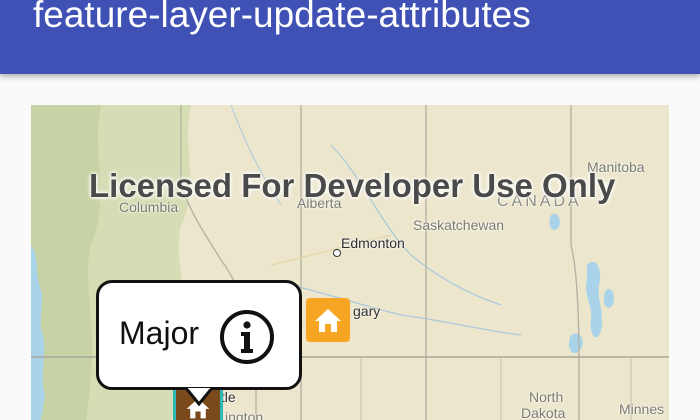  What do you see at coordinates (282, 17) in the screenshot?
I see `app-title: feature-layer-update-attributes` at bounding box center [282, 17].